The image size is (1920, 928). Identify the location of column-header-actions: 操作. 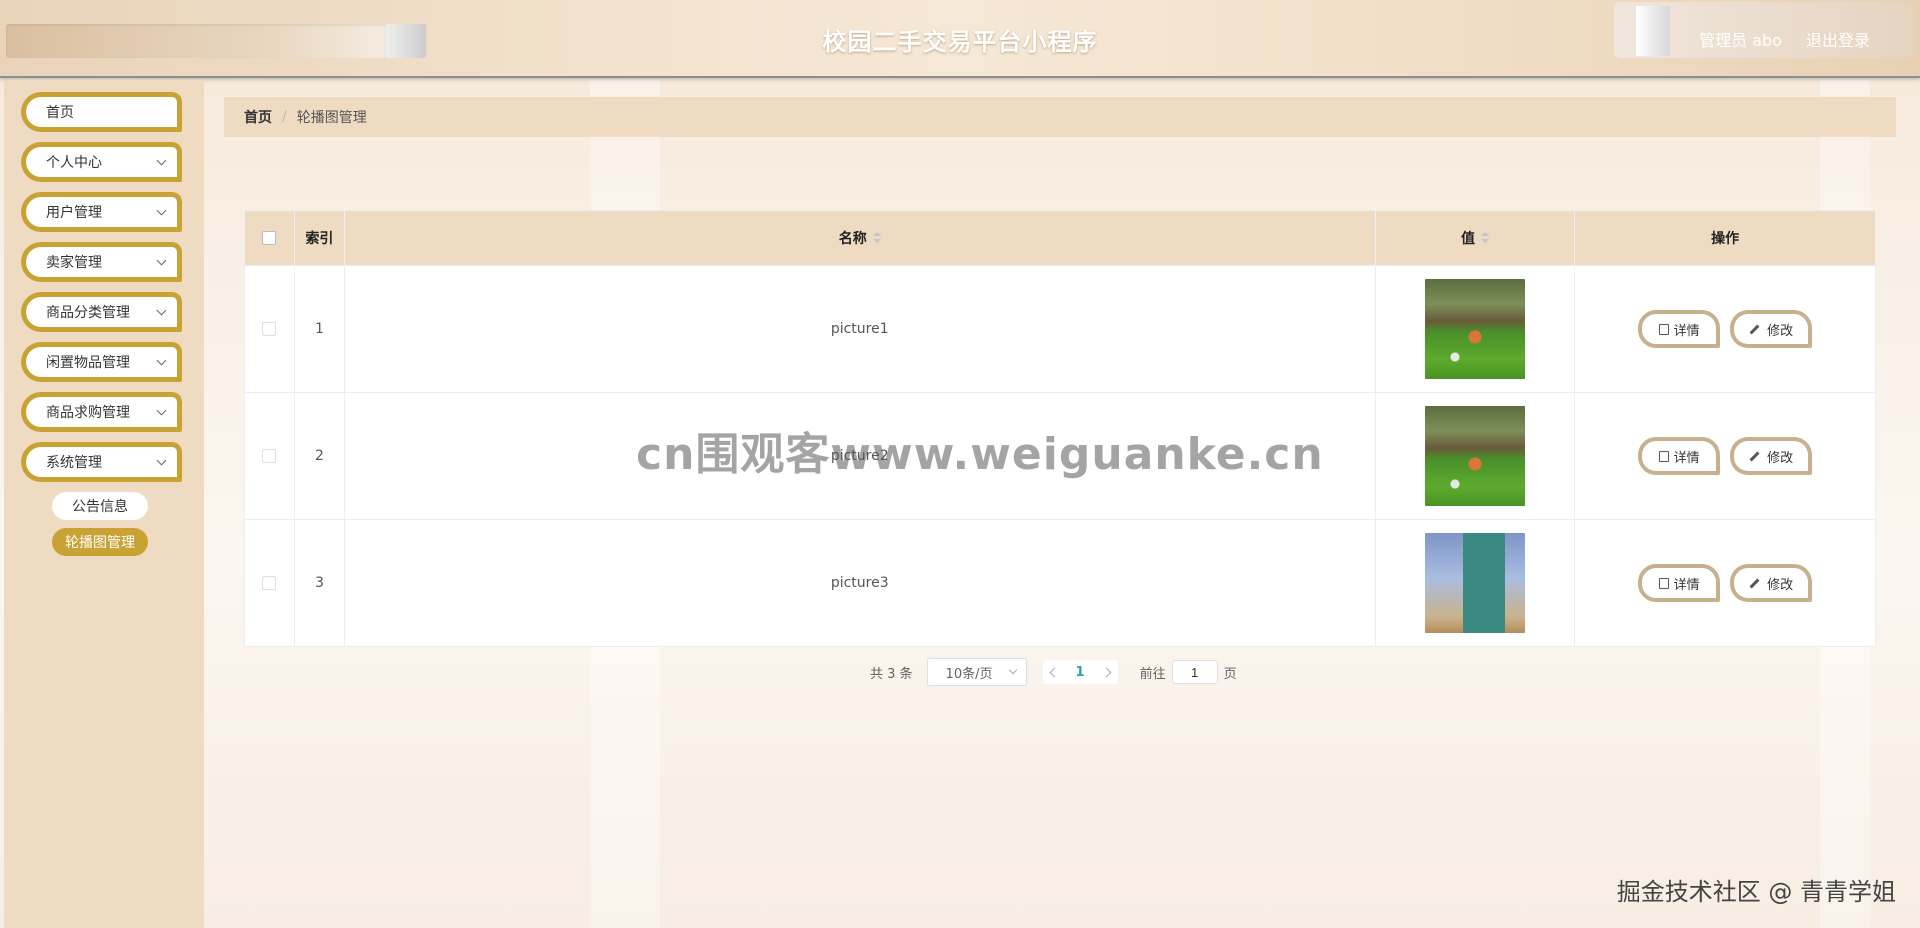
(1725, 239).